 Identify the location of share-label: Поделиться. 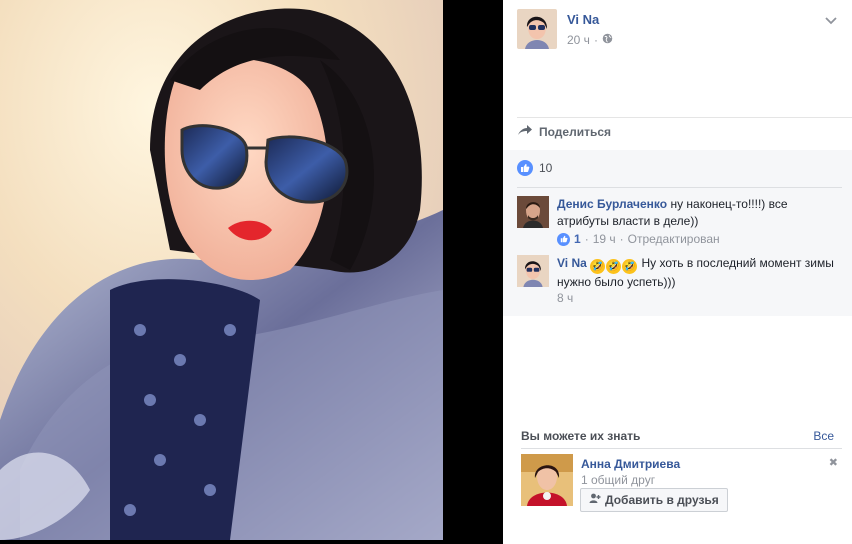
(575, 131).